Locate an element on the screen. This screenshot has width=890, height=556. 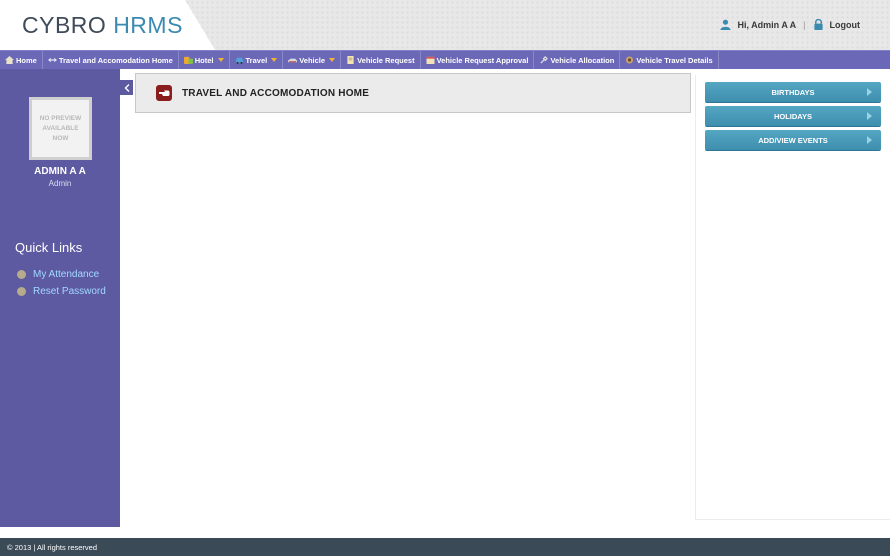
nav-label: Vehicle Request is located at coordinates (386, 60).